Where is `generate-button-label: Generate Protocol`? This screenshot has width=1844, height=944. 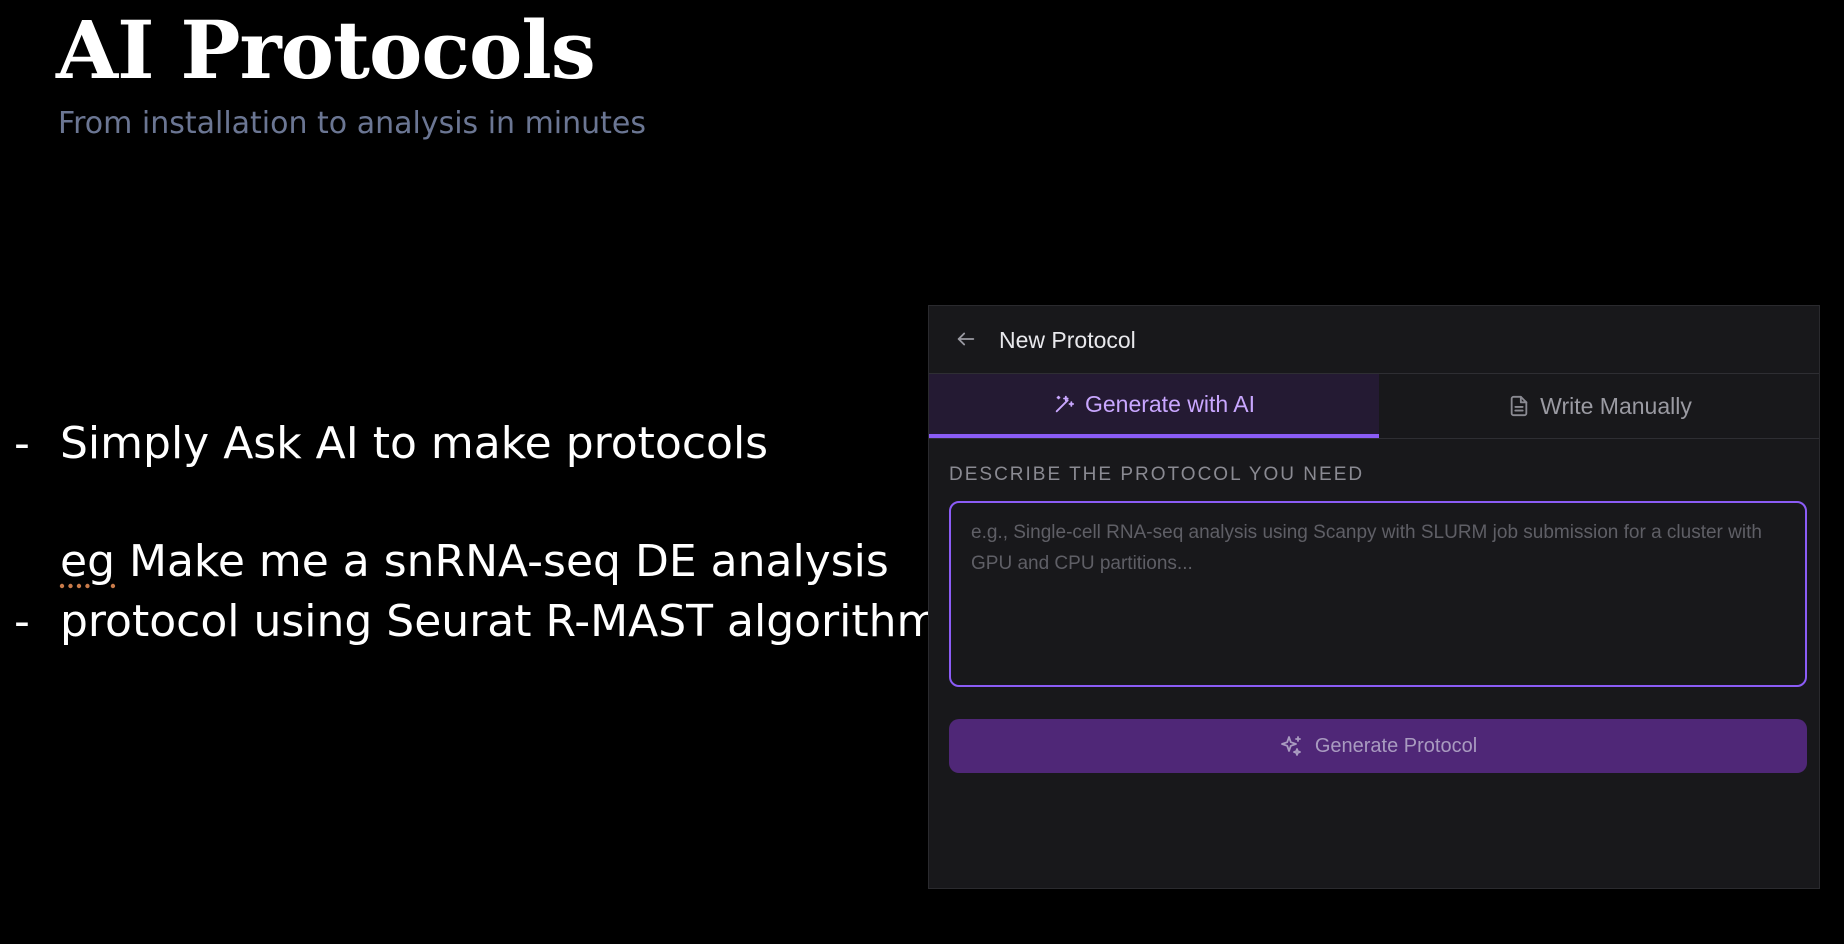
generate-button-label: Generate Protocol is located at coordinates (1396, 745).